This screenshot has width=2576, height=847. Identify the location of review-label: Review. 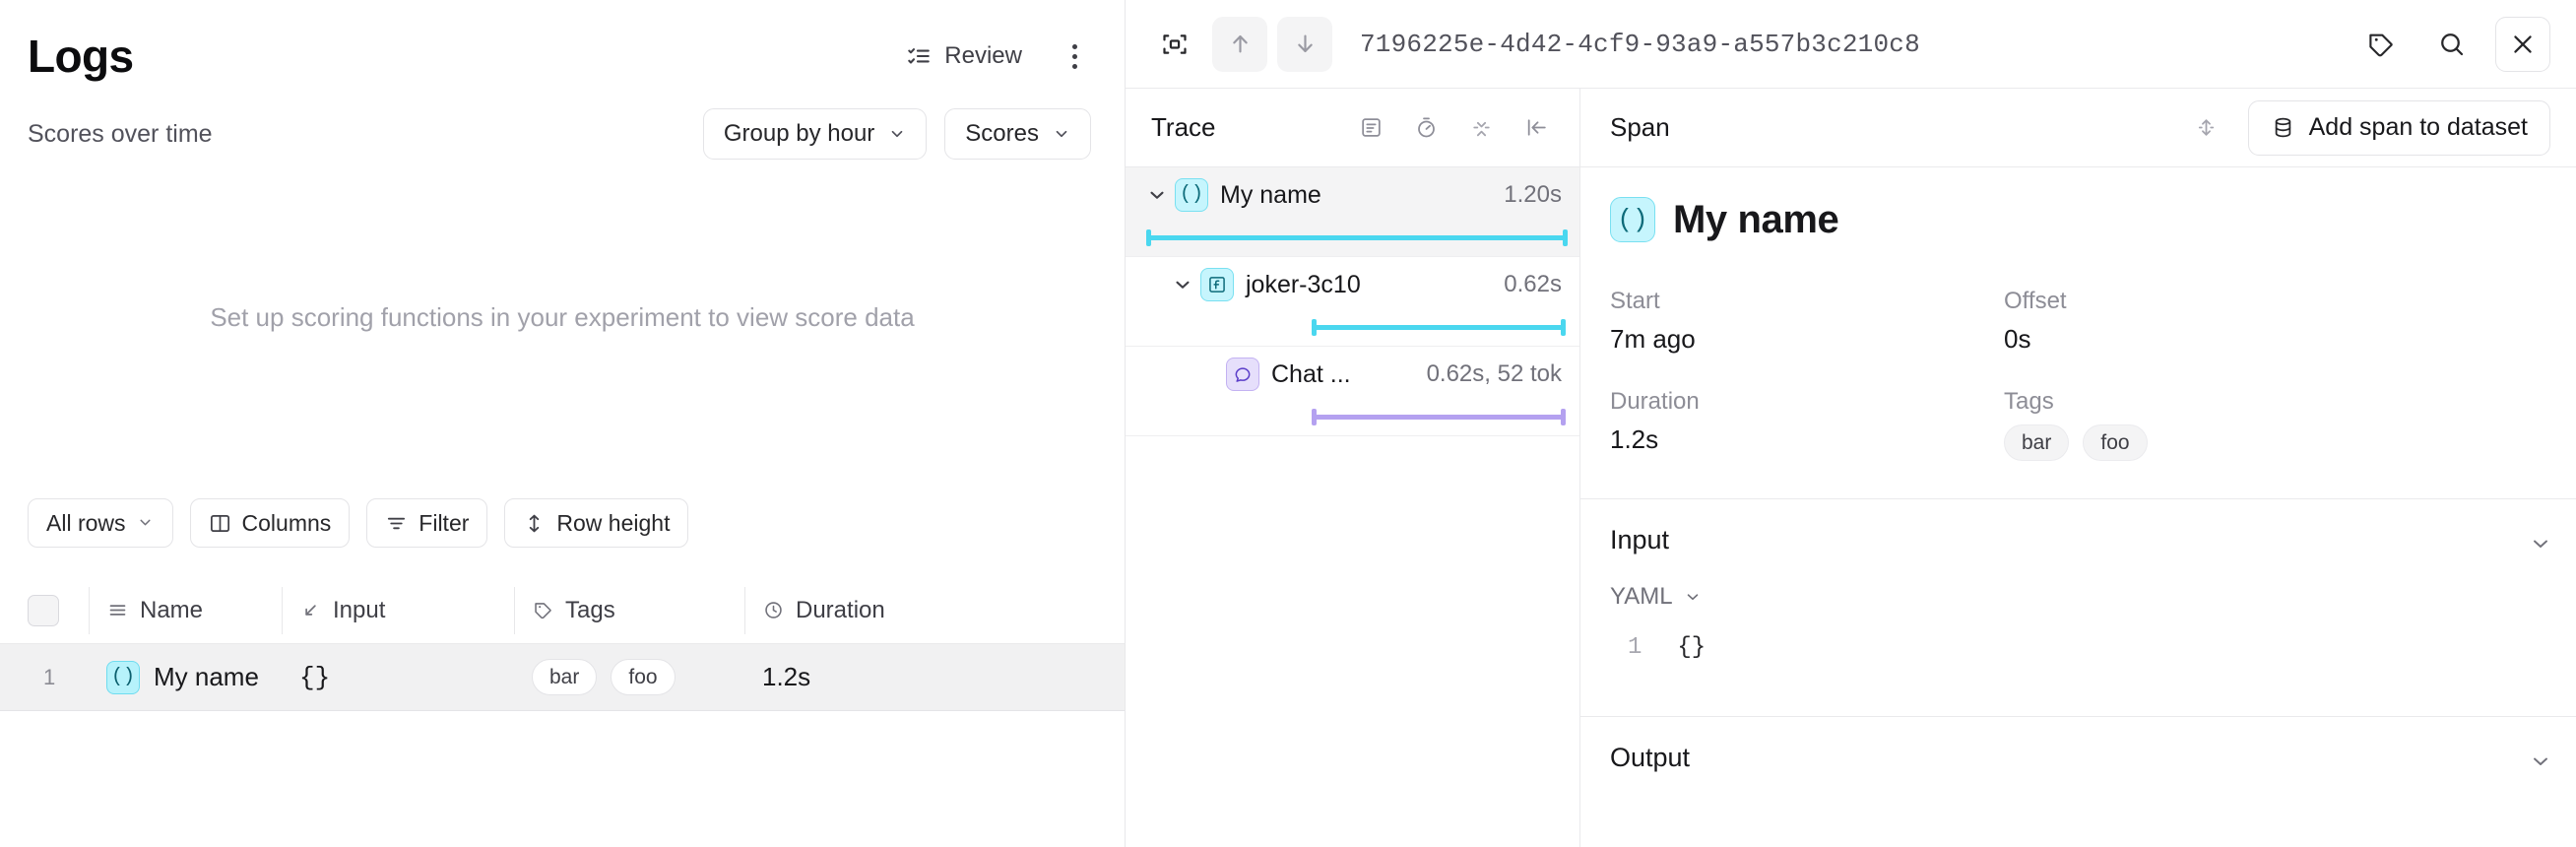
(983, 56).